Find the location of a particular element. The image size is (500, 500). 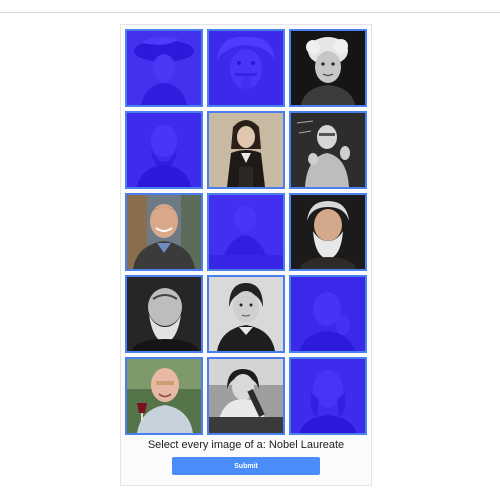

woman-in-dark-sweater-photo is located at coordinates (246, 314).